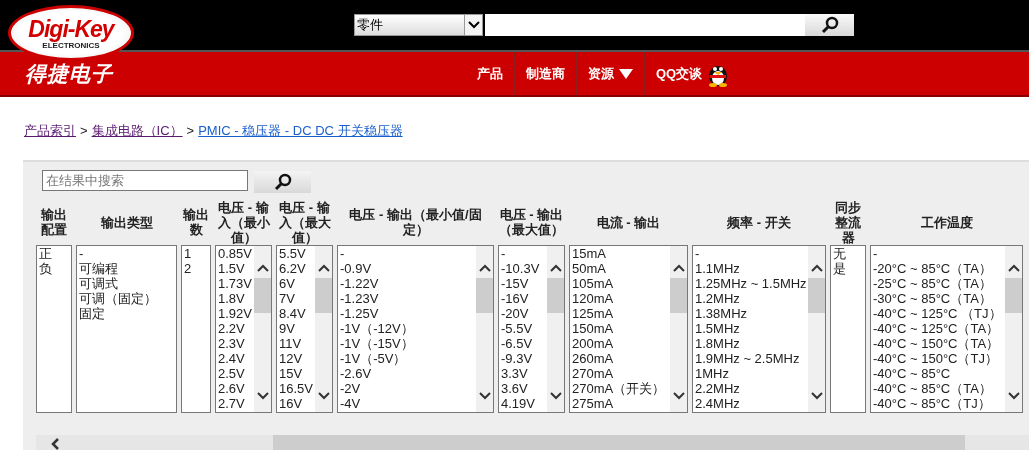  I want to click on nav-link: 制造商, so click(545, 73).